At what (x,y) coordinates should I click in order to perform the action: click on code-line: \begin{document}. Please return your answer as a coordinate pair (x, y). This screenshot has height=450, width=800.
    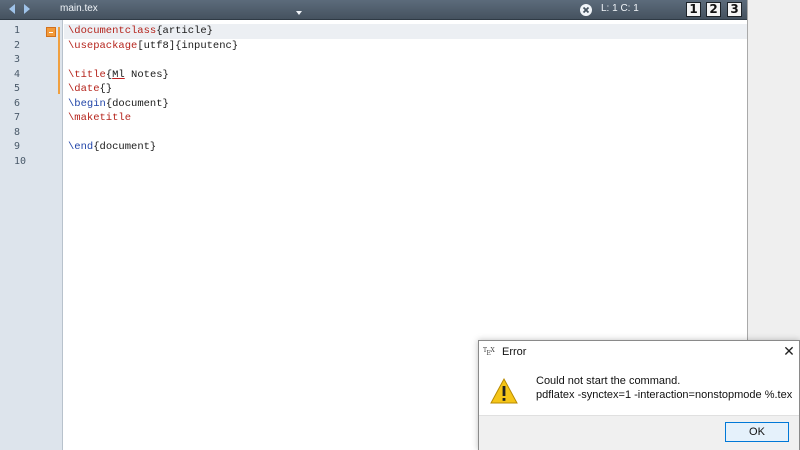
    Looking at the image, I should click on (118, 104).